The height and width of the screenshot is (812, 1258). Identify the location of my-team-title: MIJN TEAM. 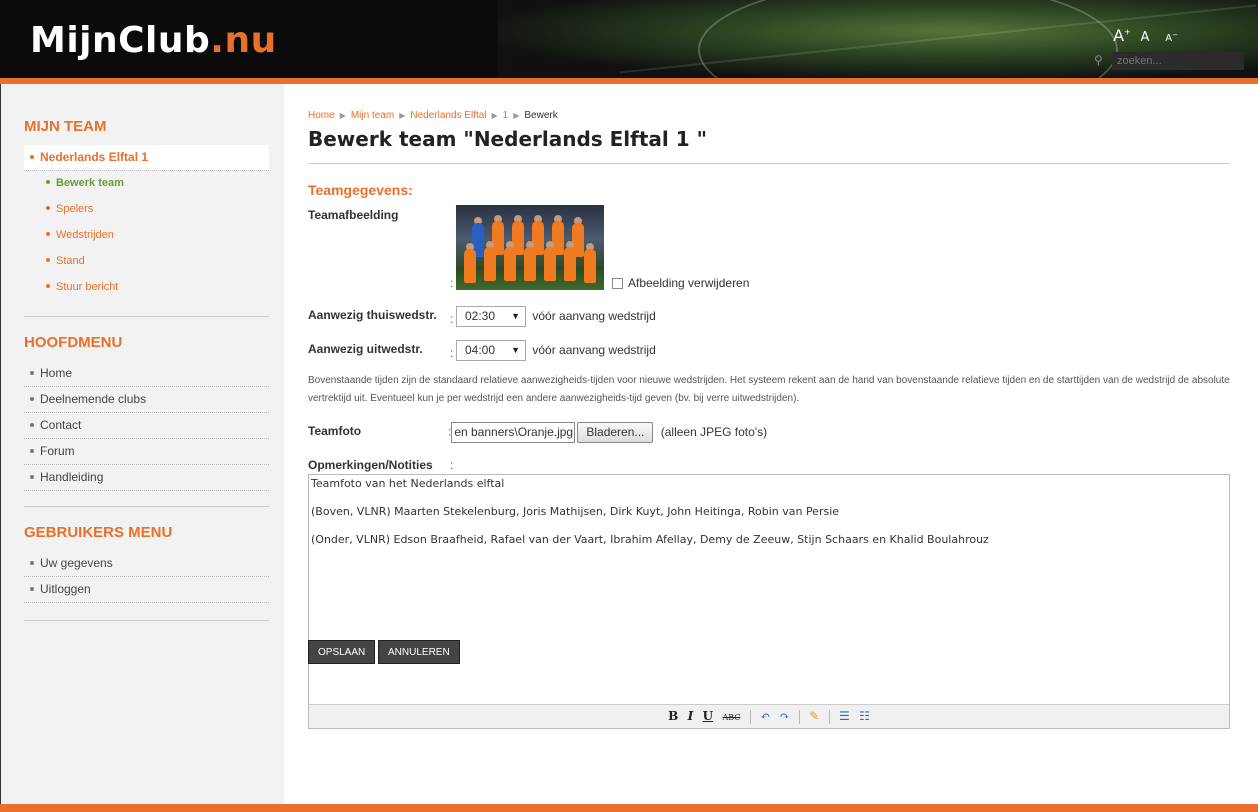
(65, 126).